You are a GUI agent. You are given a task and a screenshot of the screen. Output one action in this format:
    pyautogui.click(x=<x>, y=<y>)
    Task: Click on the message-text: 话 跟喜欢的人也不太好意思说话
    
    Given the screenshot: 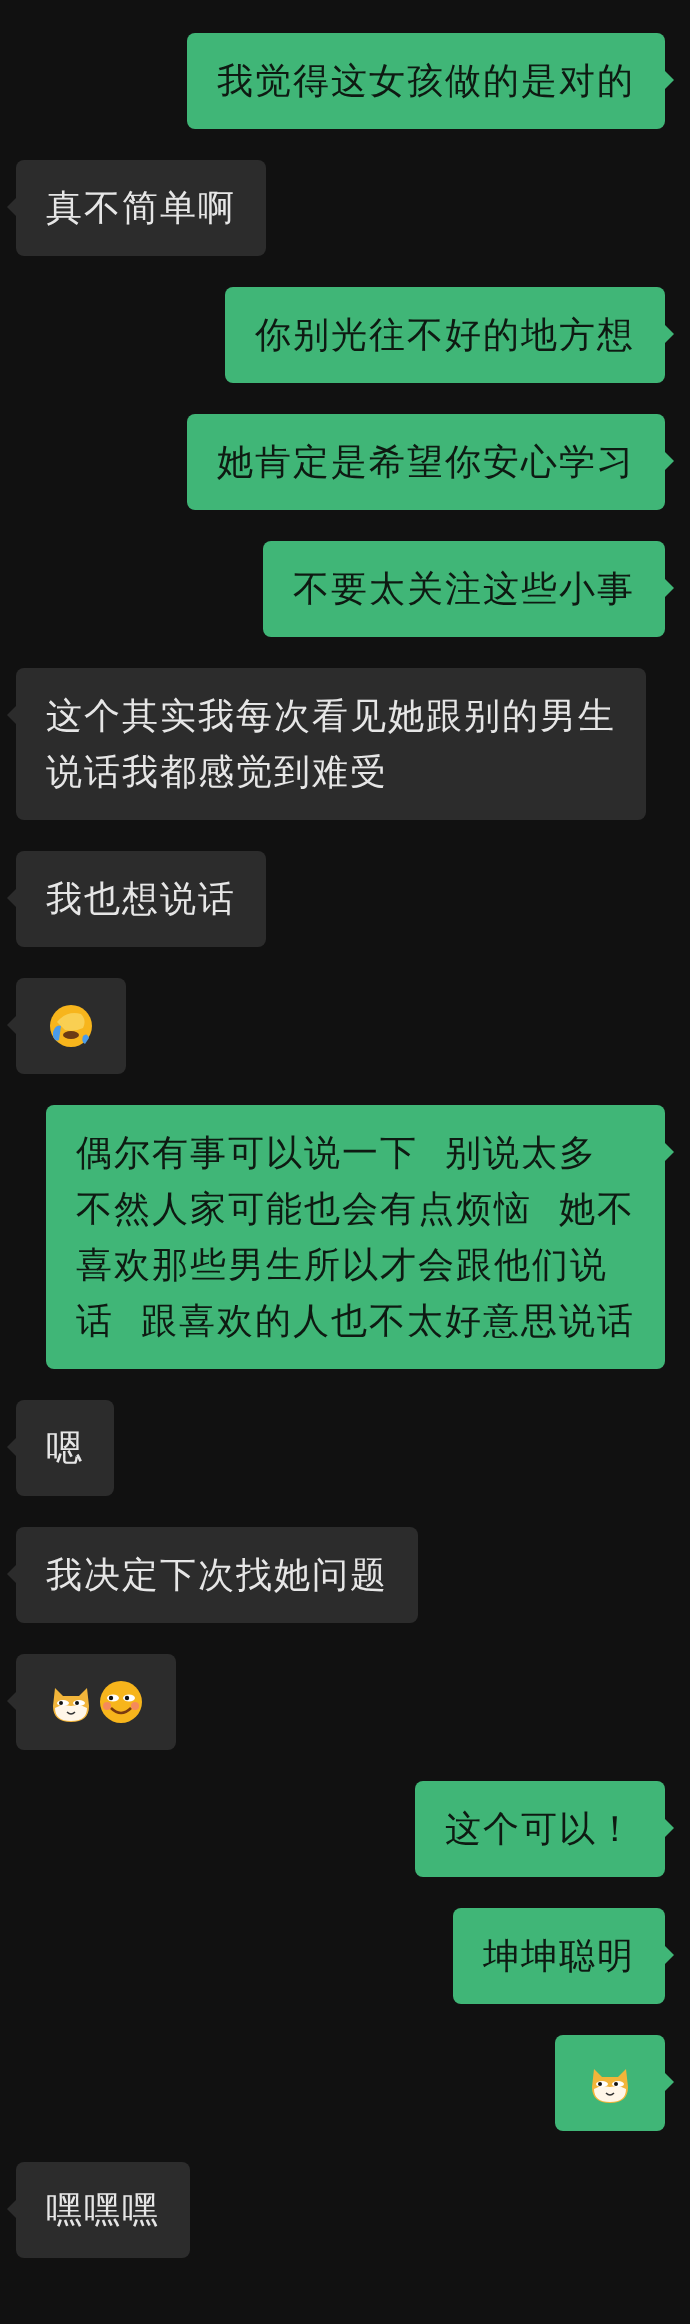 What is the action you would take?
    pyautogui.click(x=355, y=1321)
    